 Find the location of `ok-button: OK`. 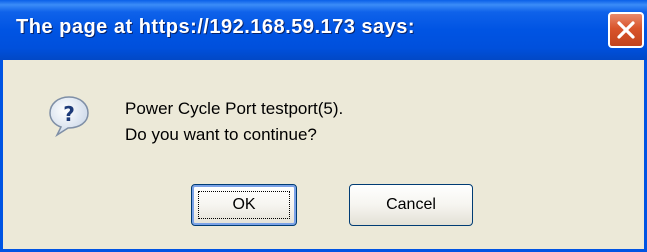

ok-button: OK is located at coordinates (244, 205).